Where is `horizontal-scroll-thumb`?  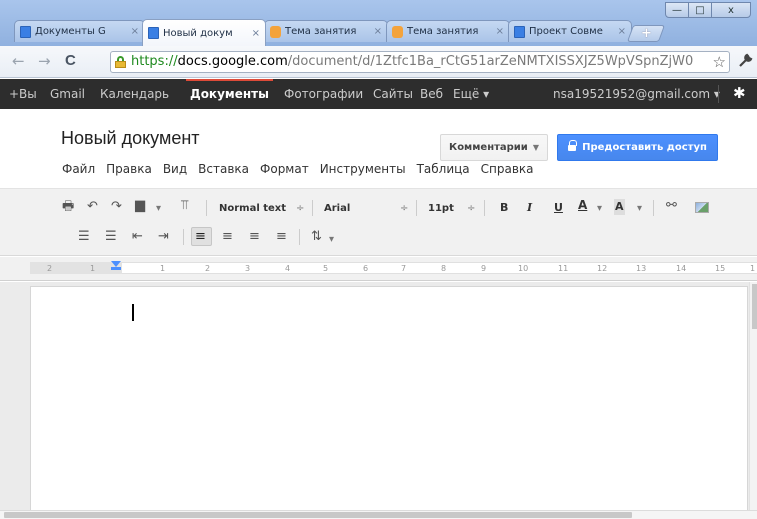 horizontal-scroll-thumb is located at coordinates (318, 515).